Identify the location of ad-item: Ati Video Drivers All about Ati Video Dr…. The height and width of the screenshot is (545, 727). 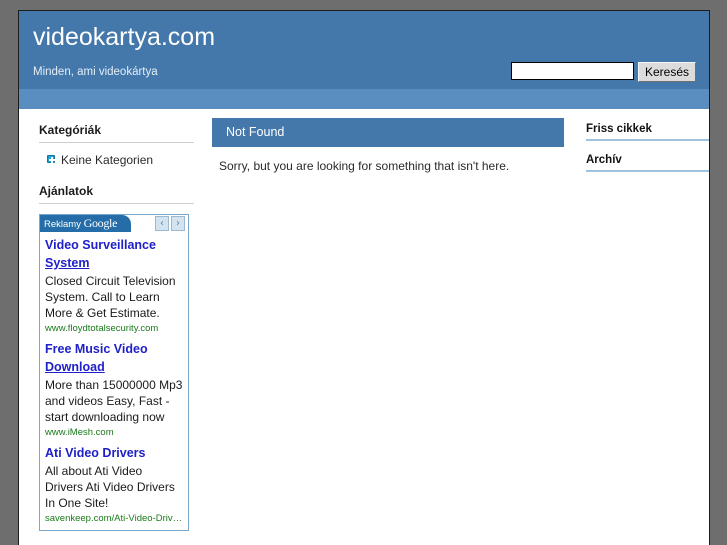
(114, 483).